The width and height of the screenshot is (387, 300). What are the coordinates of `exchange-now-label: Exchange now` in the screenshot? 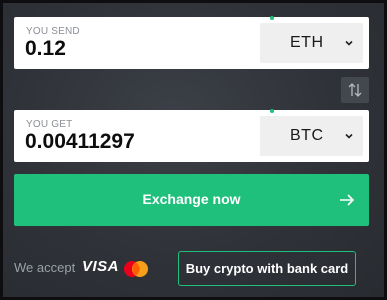 It's located at (191, 199).